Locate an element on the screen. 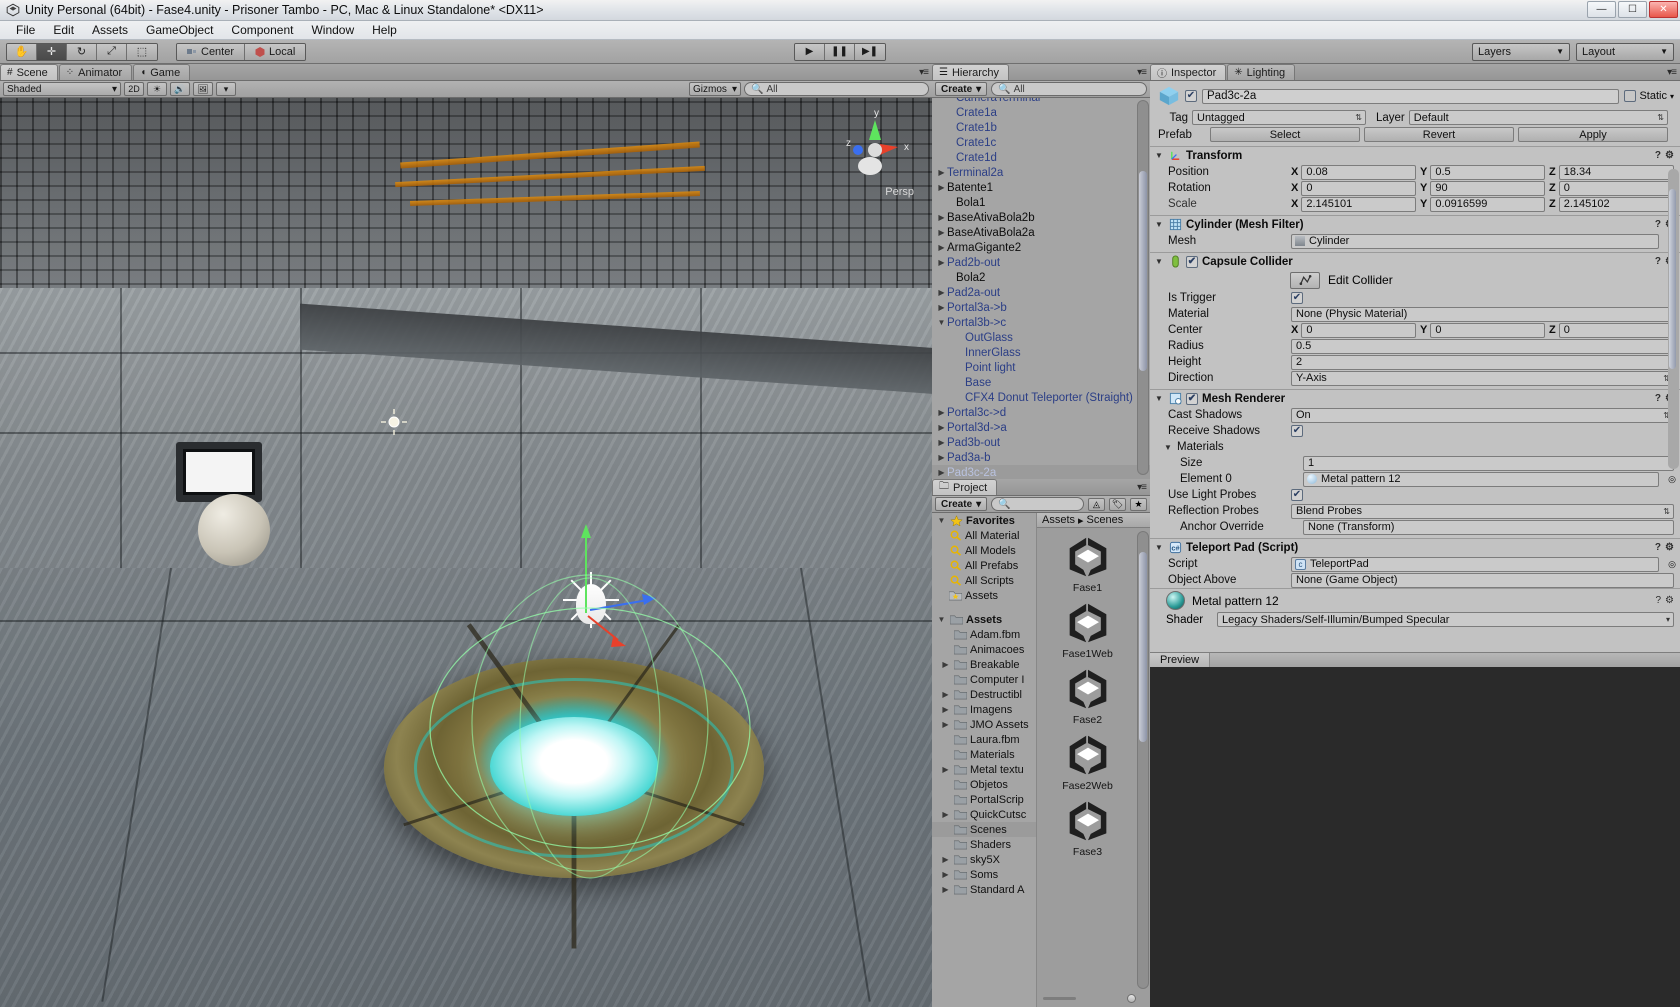 Image resolution: width=1680 pixels, height=1007 pixels. value-field: 0.5 is located at coordinates (1482, 346).